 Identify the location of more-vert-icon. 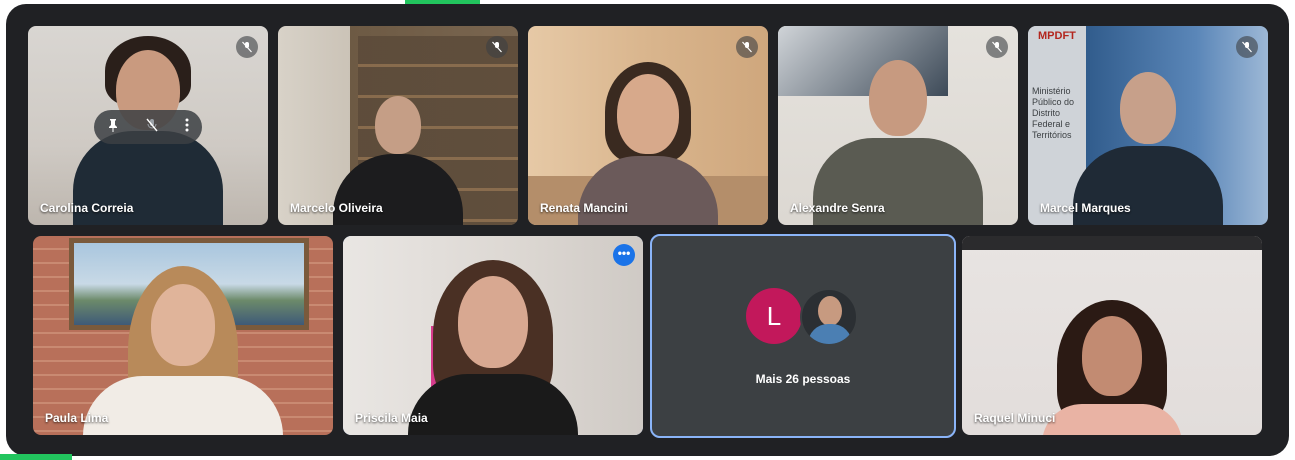
(187, 127).